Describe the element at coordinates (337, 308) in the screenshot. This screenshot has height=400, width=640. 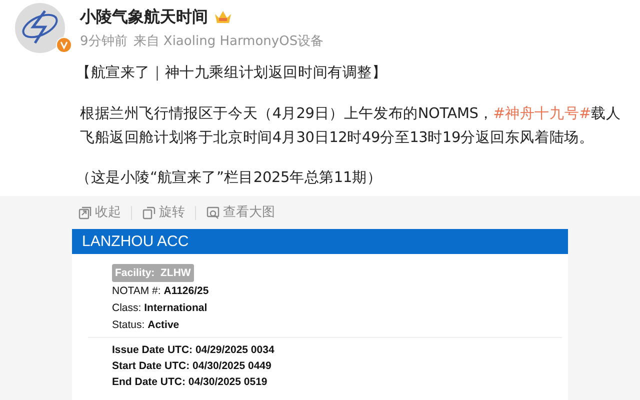
I see `notam-field: Class: International` at that location.